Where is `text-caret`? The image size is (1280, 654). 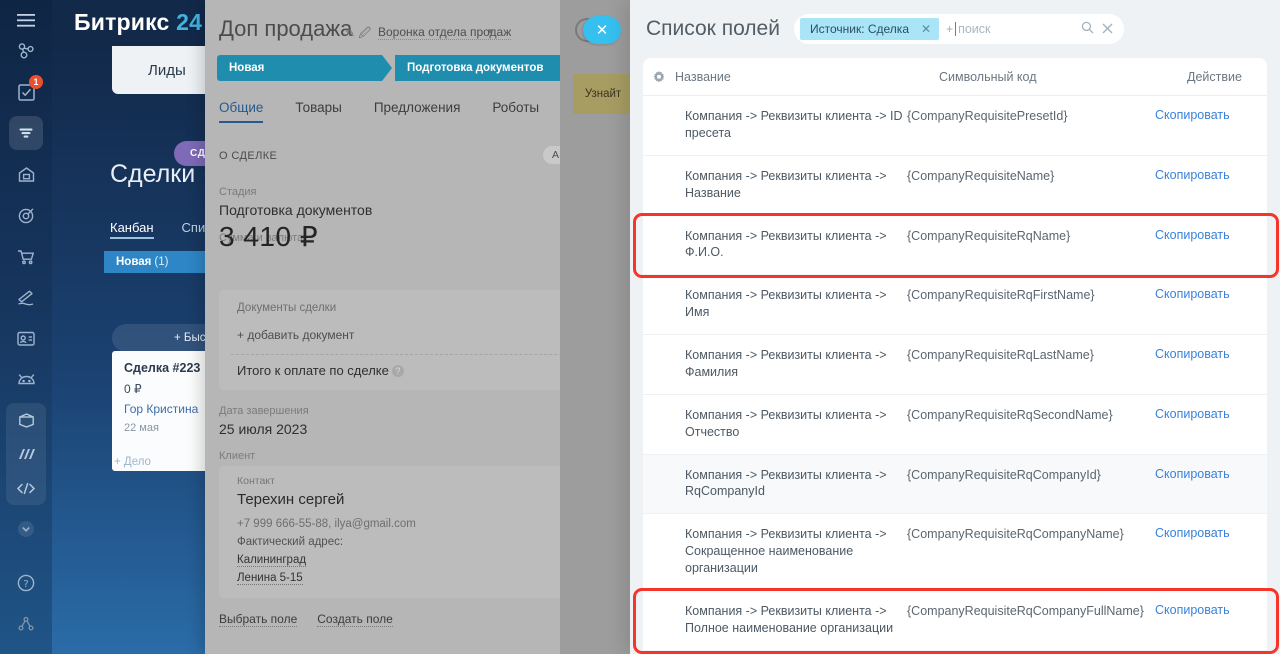
text-caret is located at coordinates (956, 29).